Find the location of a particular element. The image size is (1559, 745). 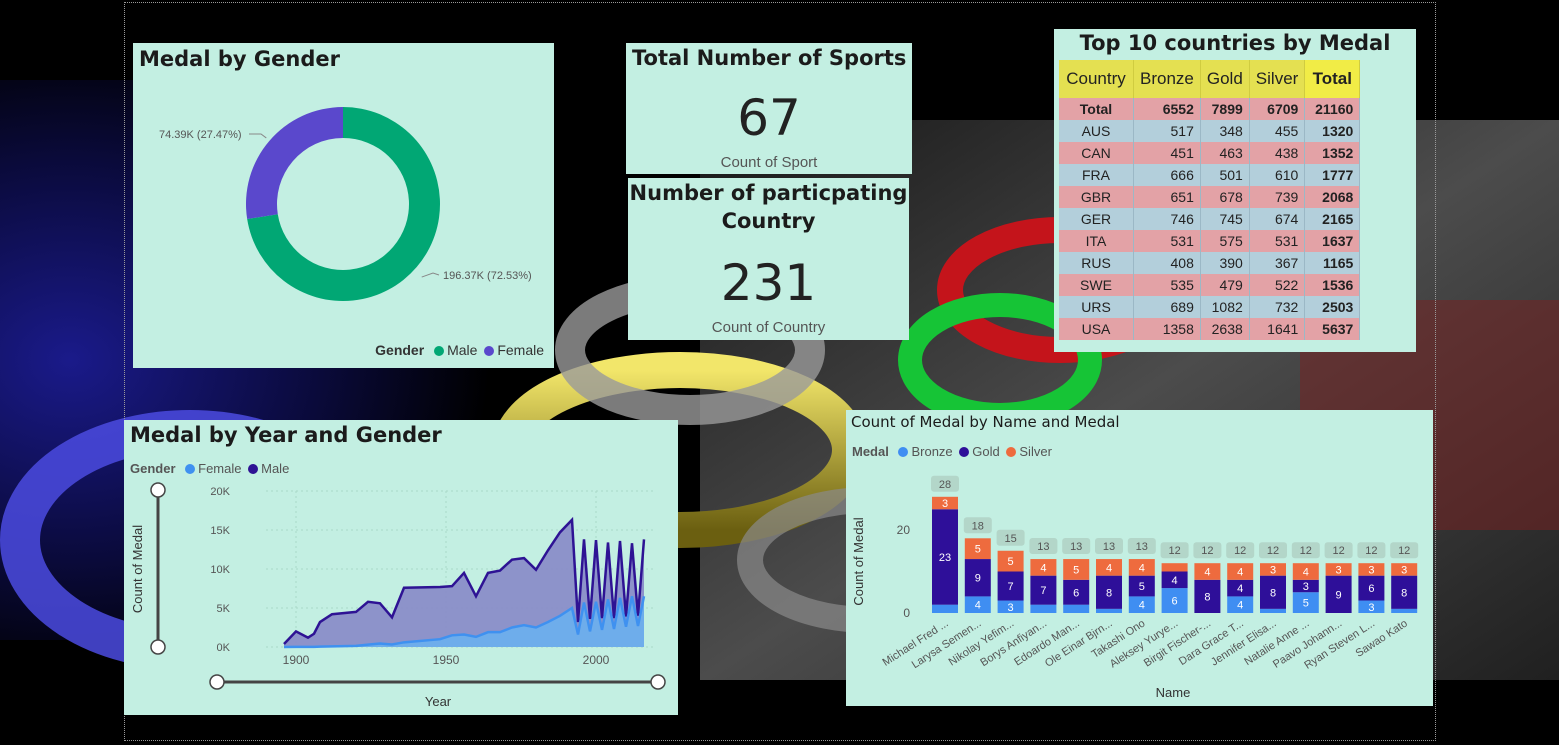

kpi-caption: Count of Sport is located at coordinates (769, 162).